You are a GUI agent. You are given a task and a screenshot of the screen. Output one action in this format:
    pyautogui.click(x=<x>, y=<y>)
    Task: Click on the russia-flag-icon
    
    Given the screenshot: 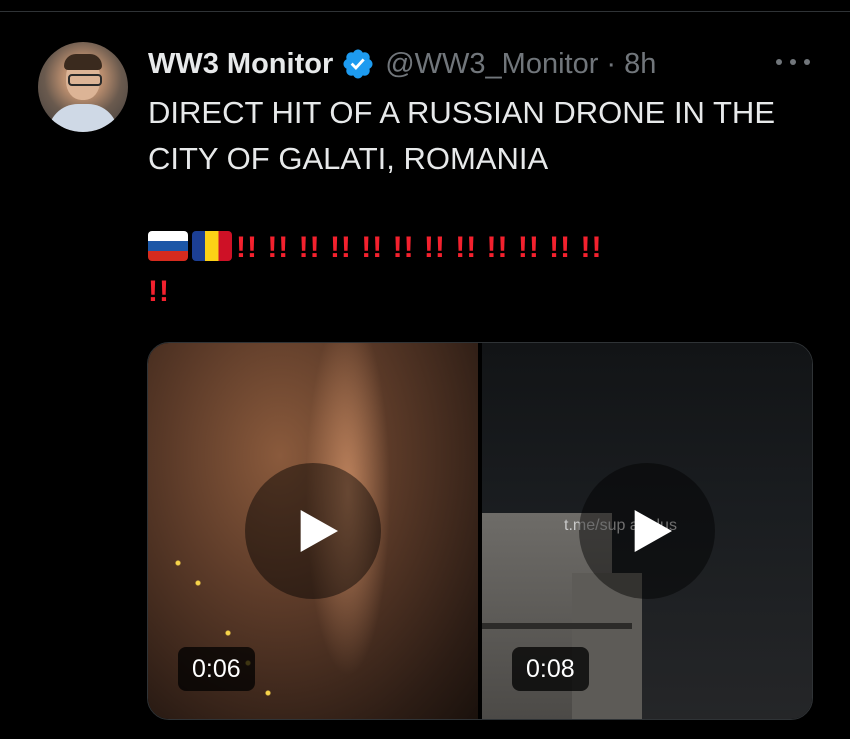 What is the action you would take?
    pyautogui.click(x=168, y=246)
    